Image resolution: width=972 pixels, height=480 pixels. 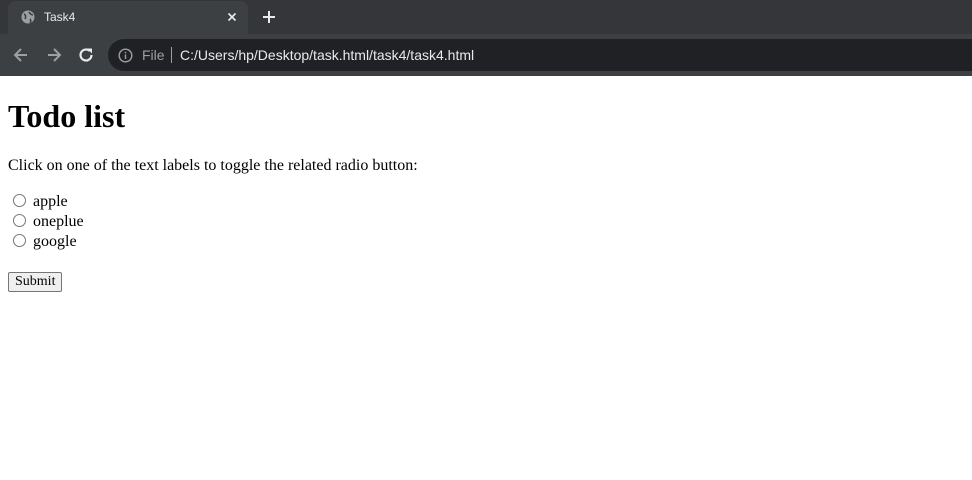 I want to click on back-arrow-icon, so click(x=21, y=55).